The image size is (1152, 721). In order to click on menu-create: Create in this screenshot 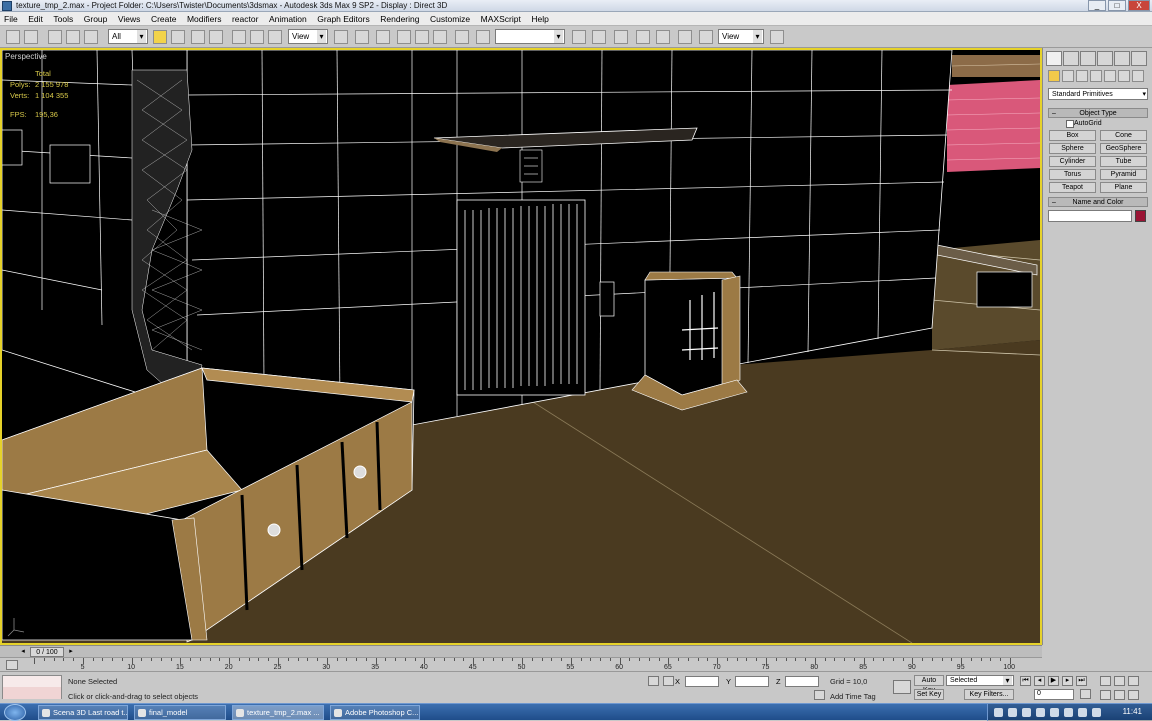, I will do `click(164, 19)`.